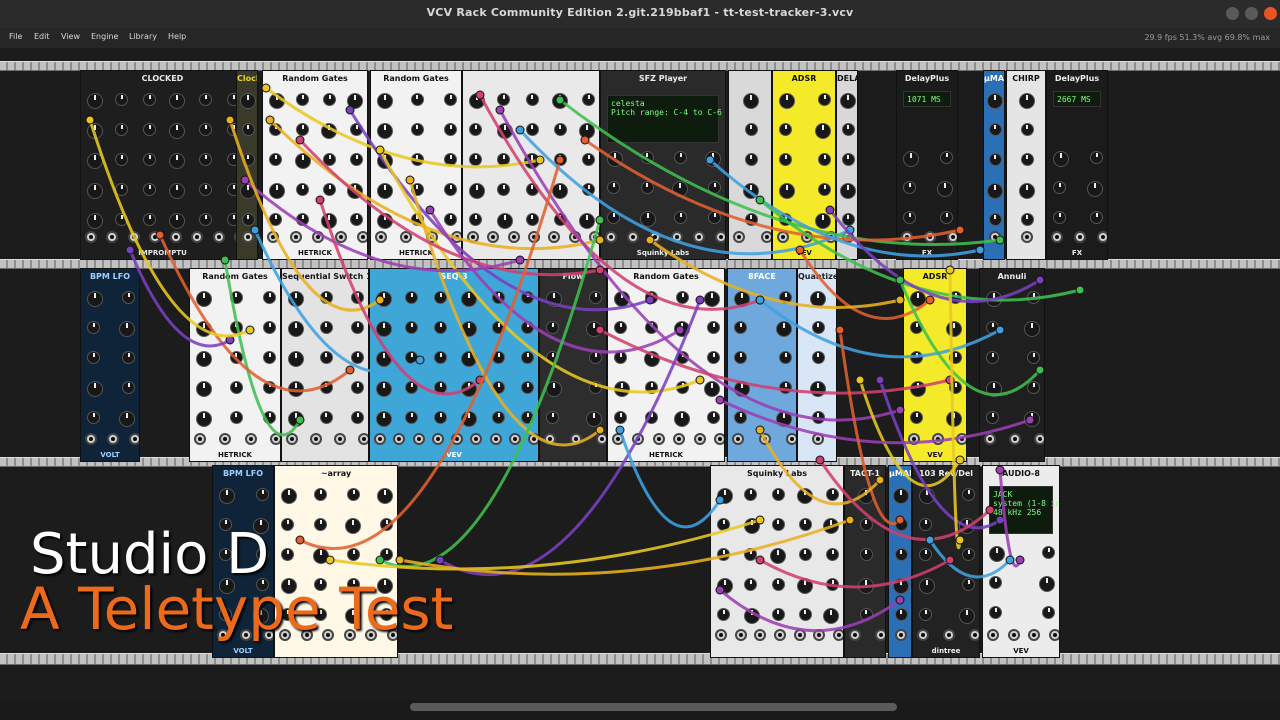  I want to click on module-seq3: SEQ-3 VEV, so click(454, 365).